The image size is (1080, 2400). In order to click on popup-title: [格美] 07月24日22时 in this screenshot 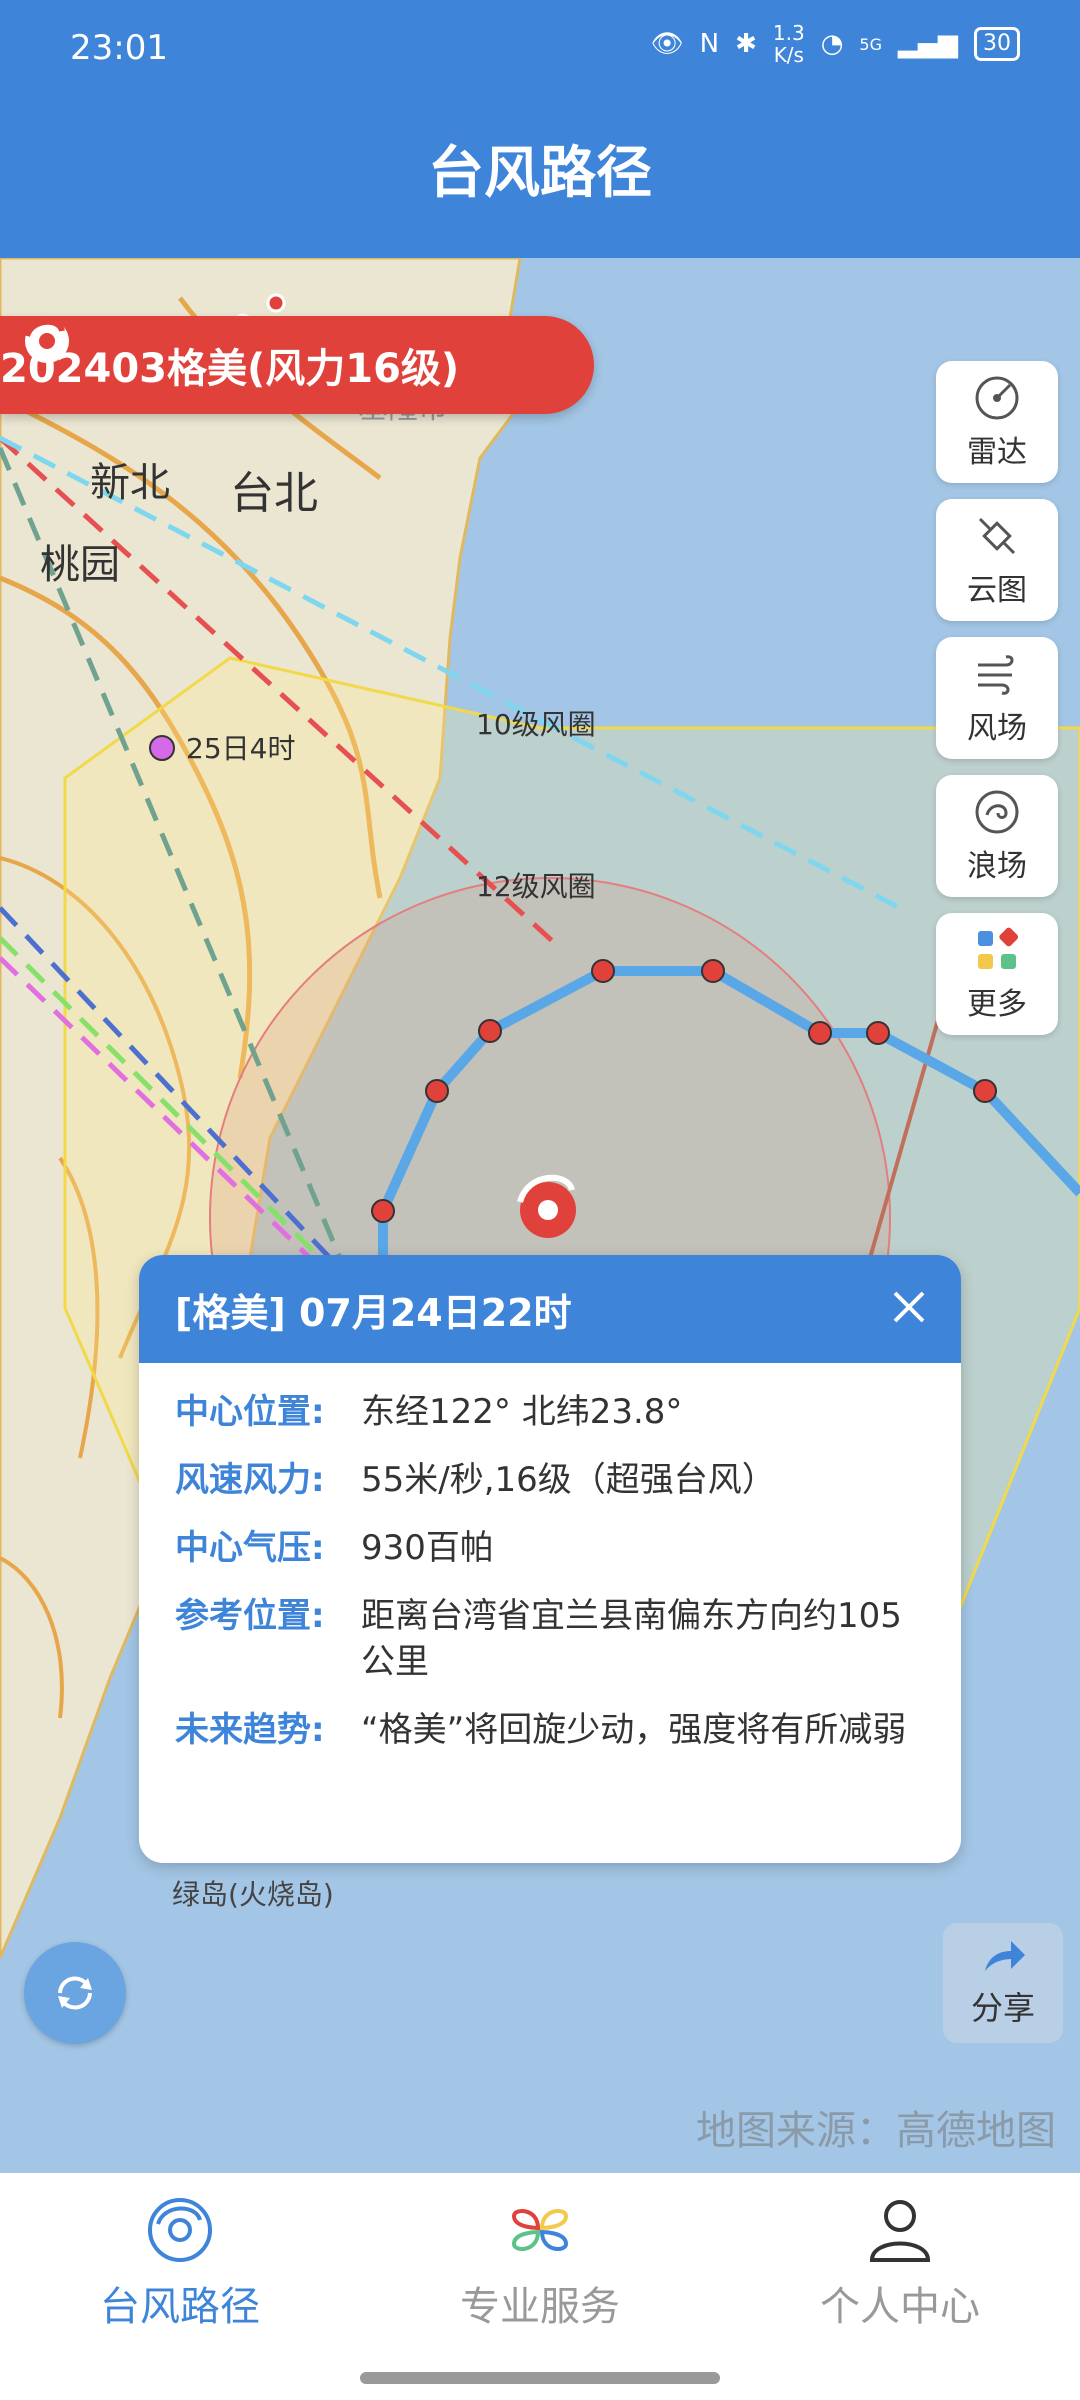, I will do `click(373, 1312)`.